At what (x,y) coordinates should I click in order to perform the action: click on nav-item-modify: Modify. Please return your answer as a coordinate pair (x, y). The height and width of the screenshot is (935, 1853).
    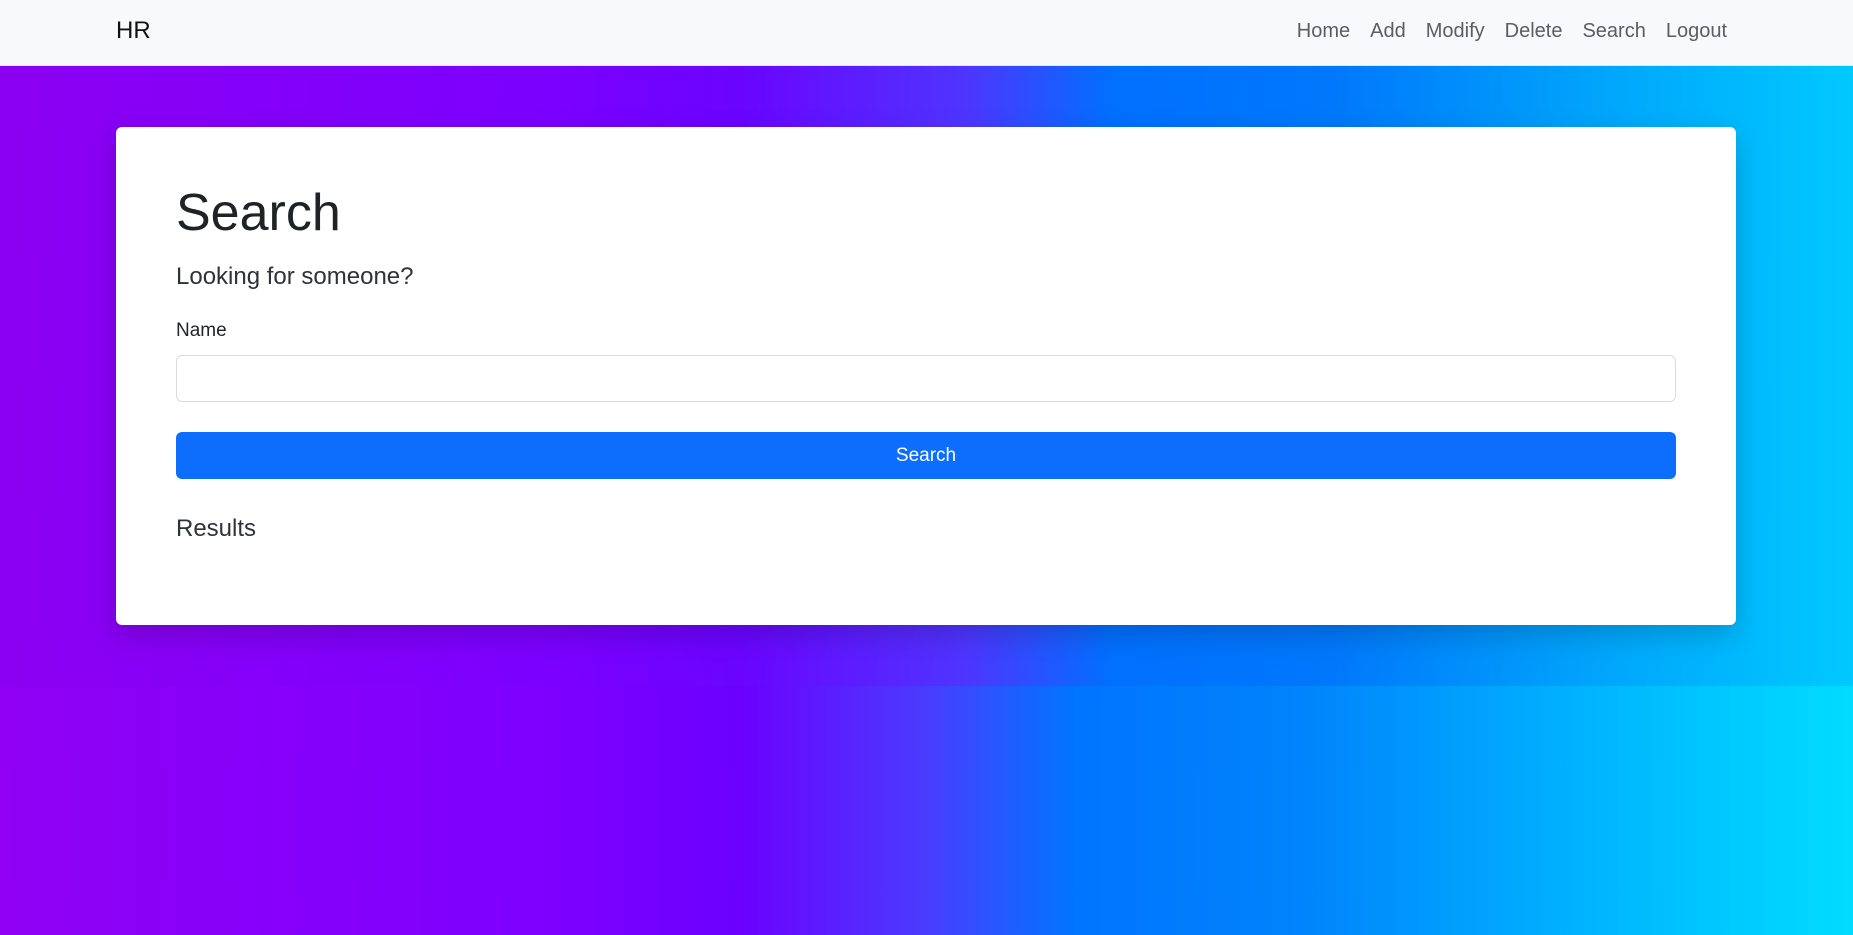
    Looking at the image, I should click on (1455, 31).